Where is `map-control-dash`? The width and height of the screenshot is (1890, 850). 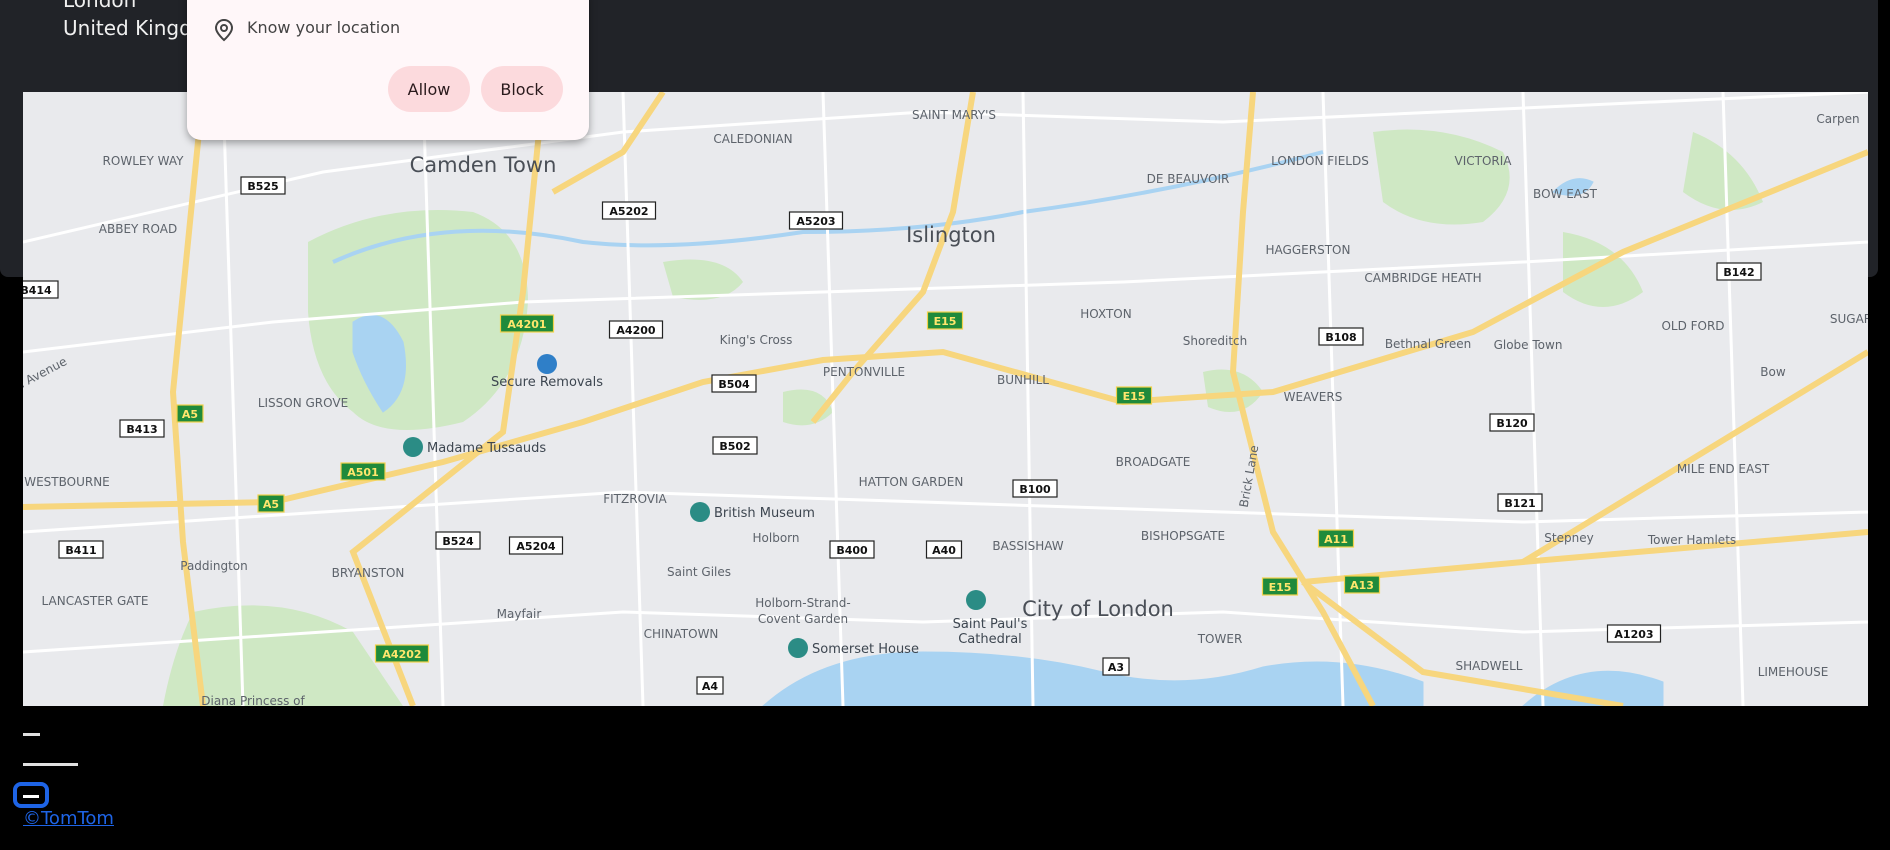 map-control-dash is located at coordinates (31, 734).